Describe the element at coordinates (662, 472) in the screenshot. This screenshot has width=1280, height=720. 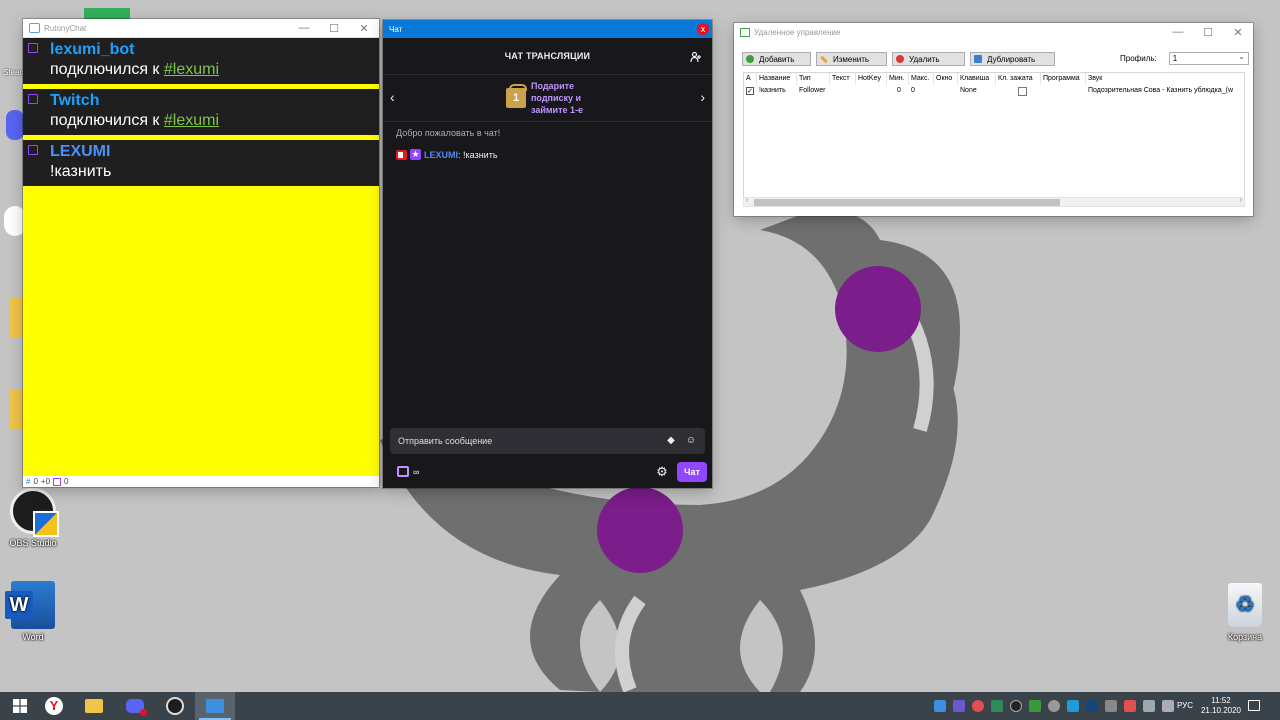
I see `gear-icon: ⚙` at that location.